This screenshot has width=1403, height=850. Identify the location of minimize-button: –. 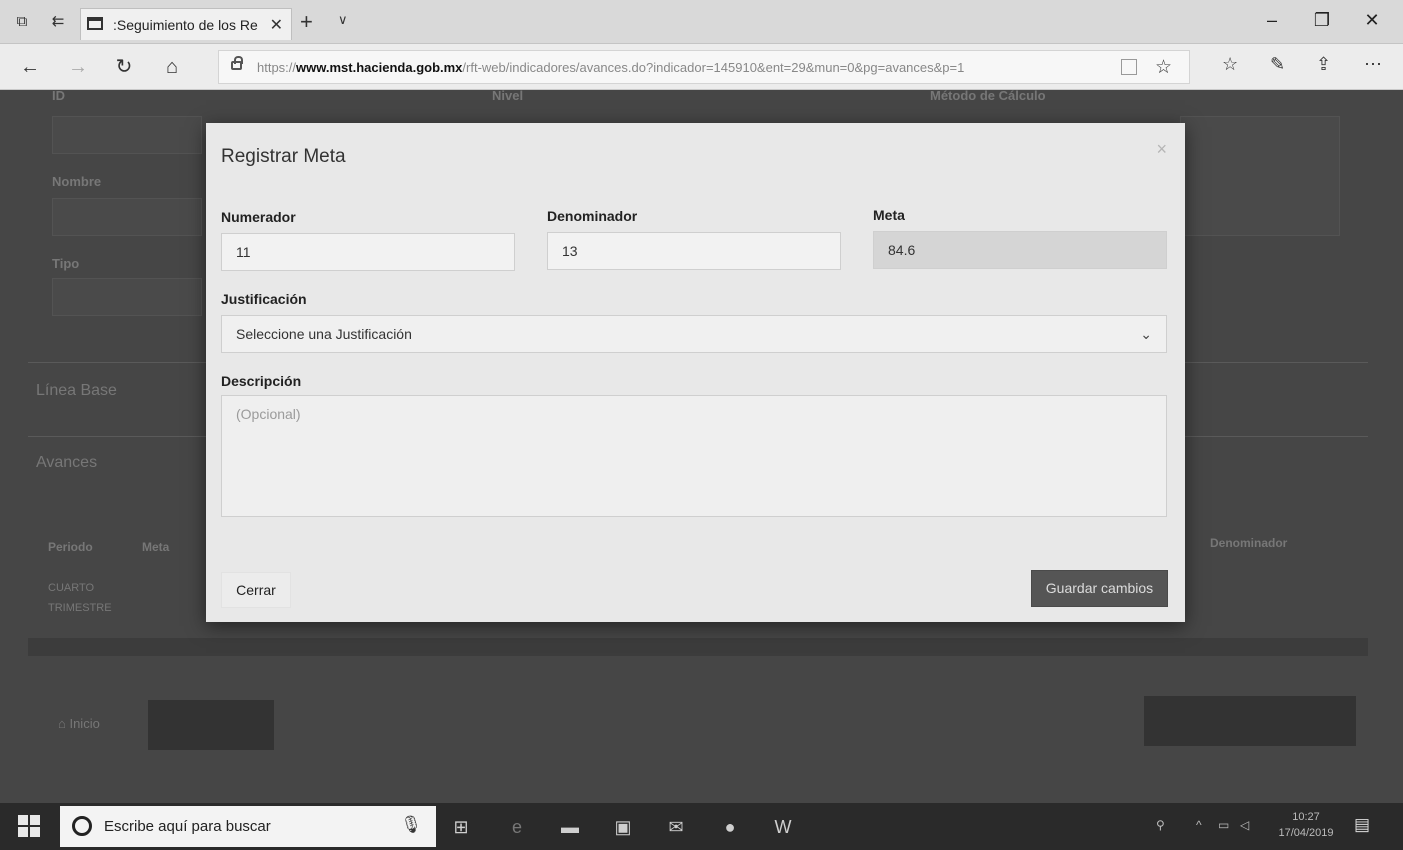
(1272, 20).